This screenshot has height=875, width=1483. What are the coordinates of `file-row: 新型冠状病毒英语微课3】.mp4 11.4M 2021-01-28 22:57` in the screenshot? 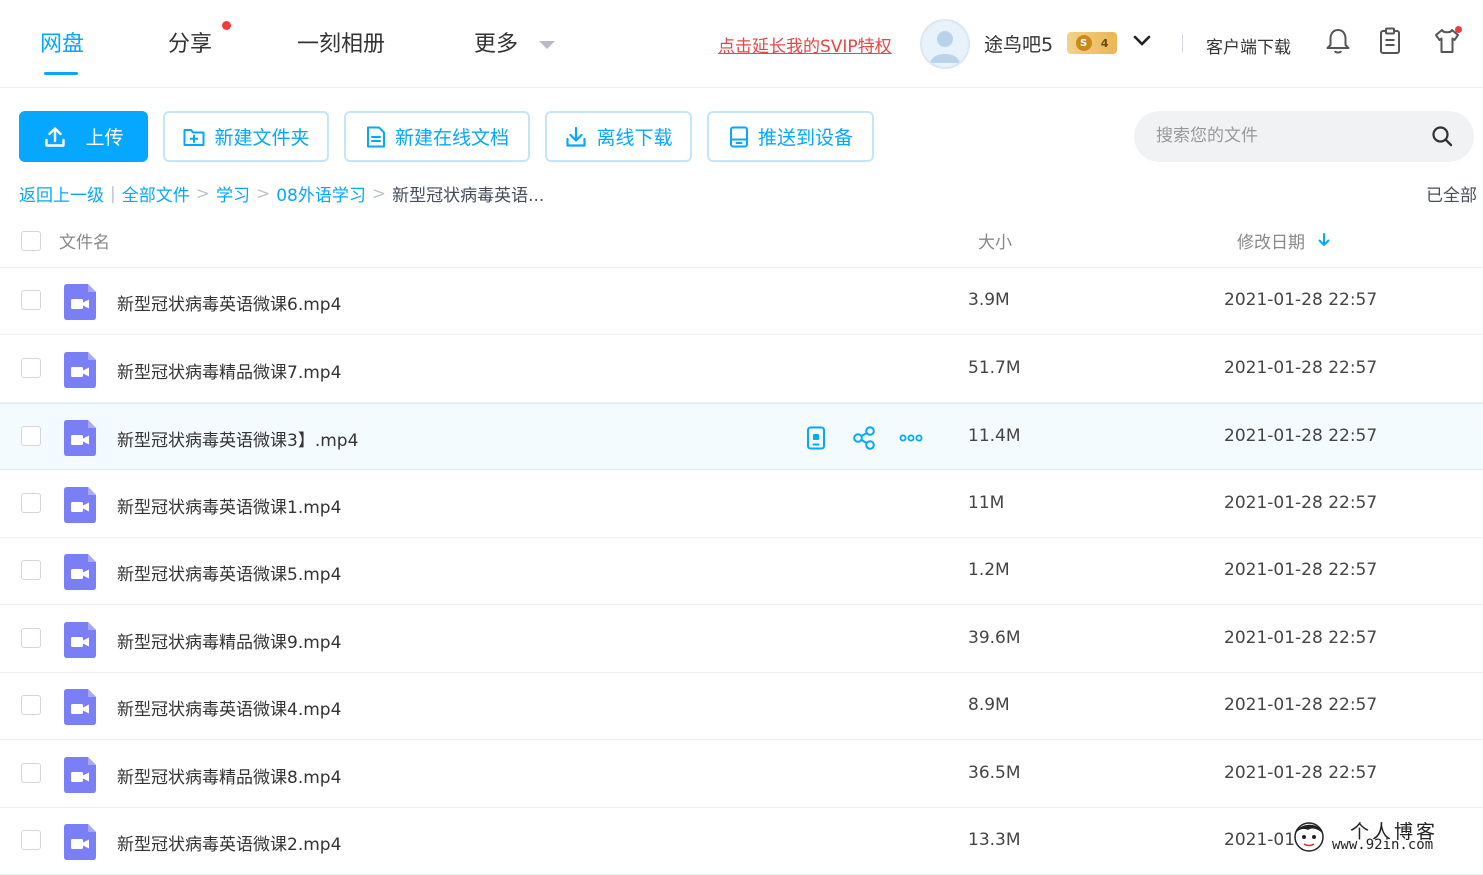 It's located at (741, 436).